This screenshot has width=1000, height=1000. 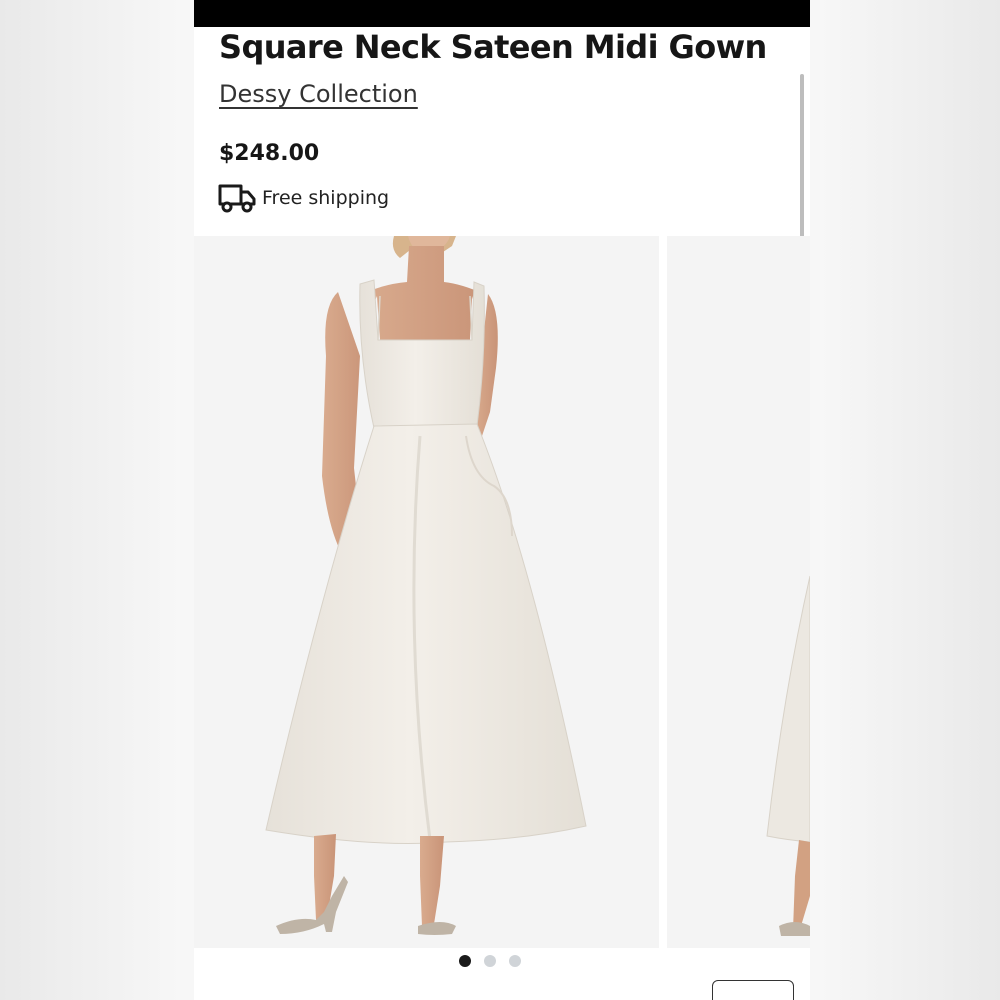 What do you see at coordinates (237, 198) in the screenshot?
I see `truck-icon` at bounding box center [237, 198].